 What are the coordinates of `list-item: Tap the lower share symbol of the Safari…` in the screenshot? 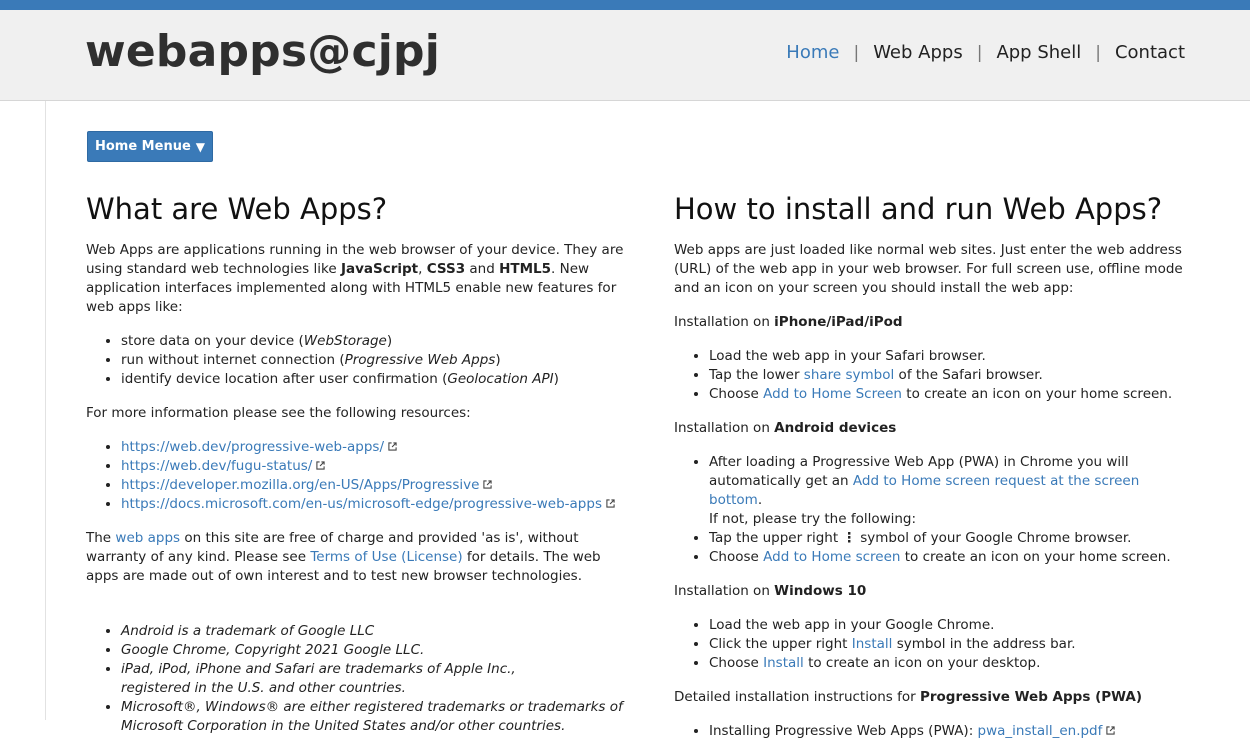 It's located at (951, 375).